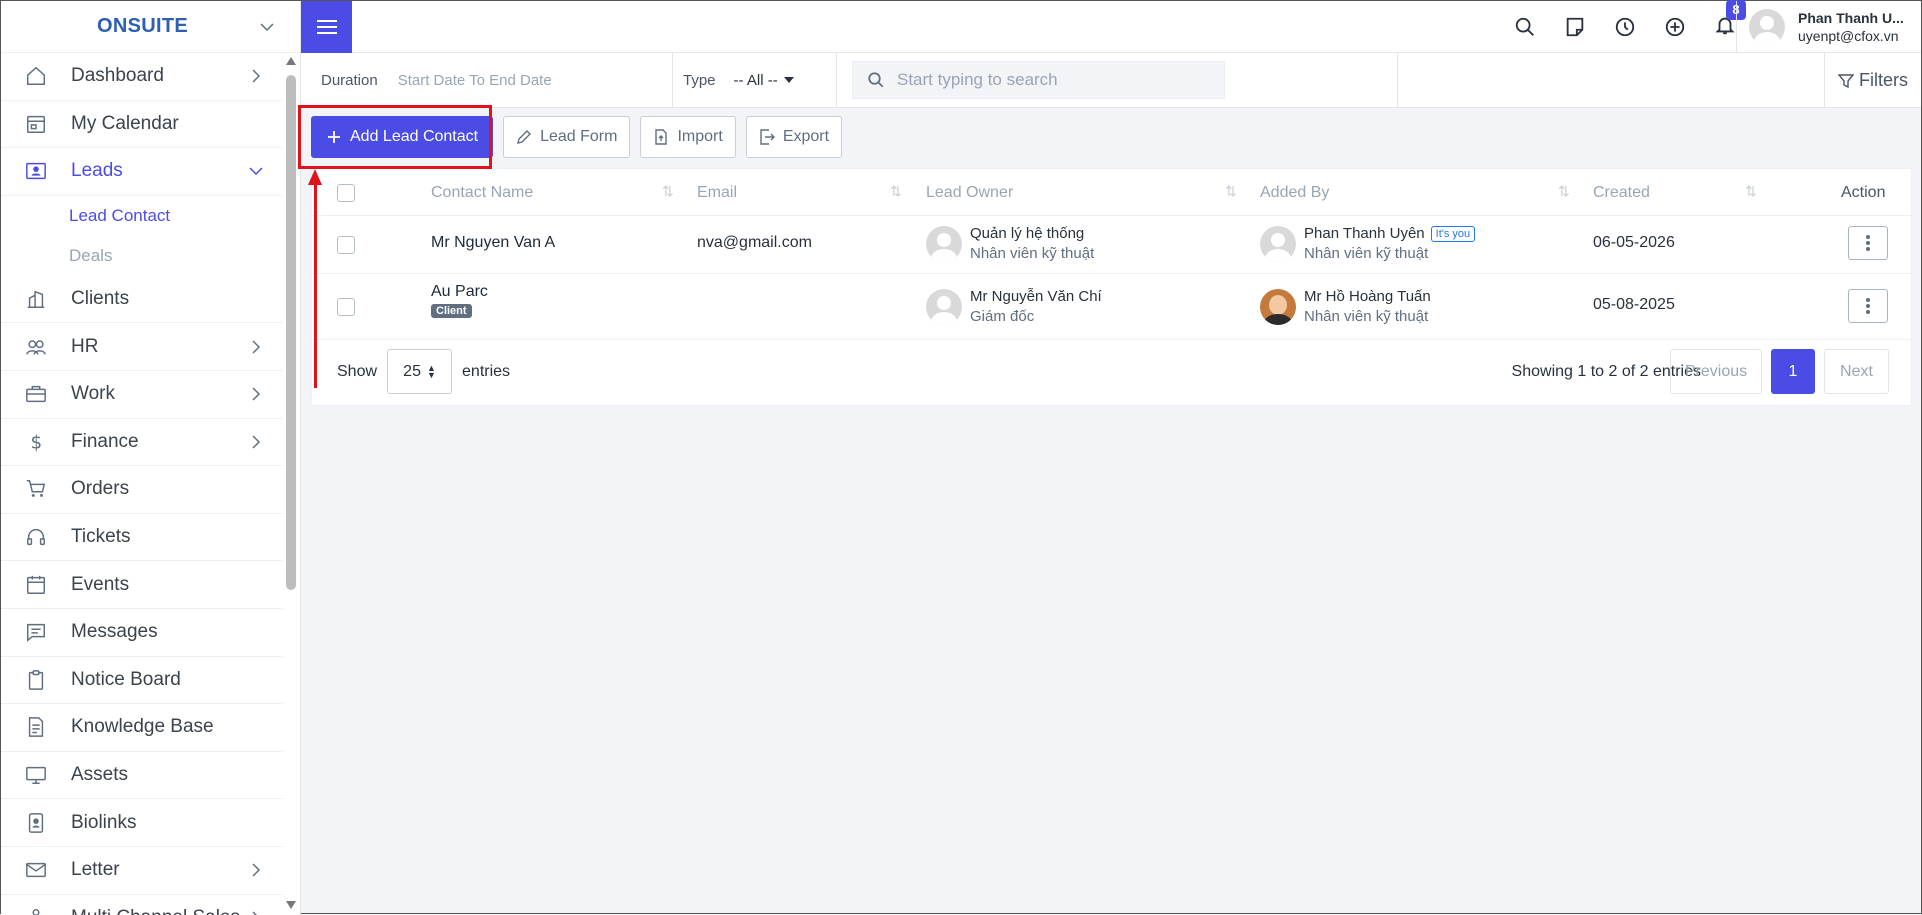 The image size is (1922, 915). What do you see at coordinates (142, 490) in the screenshot?
I see `sidebar-item-orders: Orders` at bounding box center [142, 490].